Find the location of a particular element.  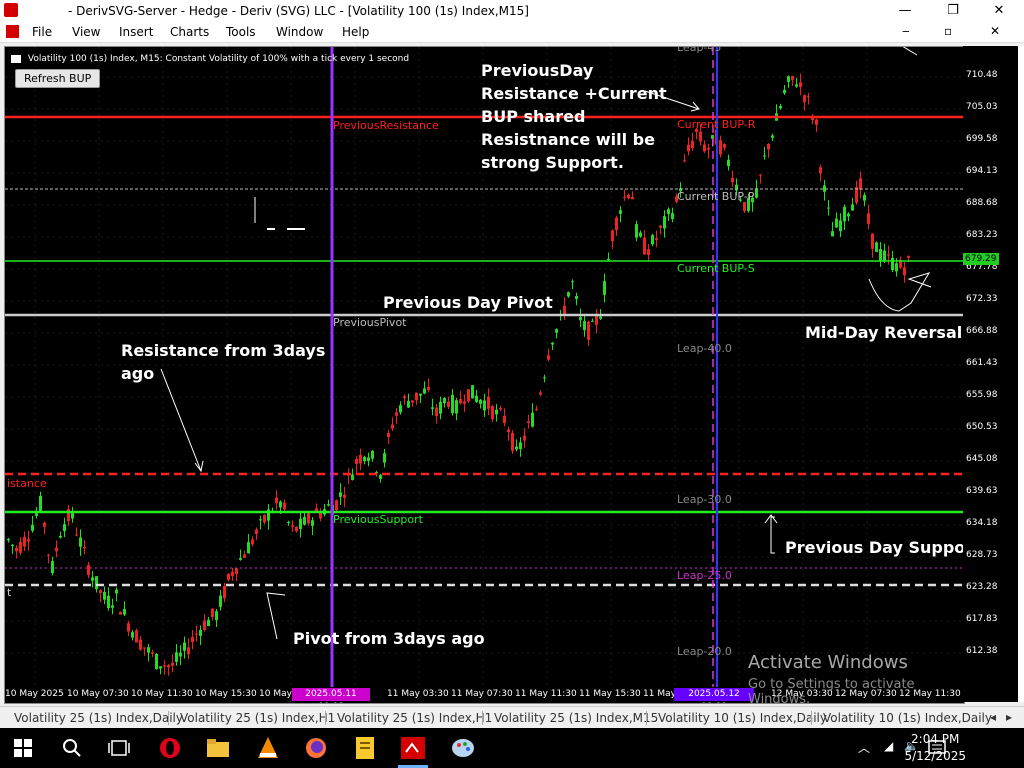

refresh-bup-button: Refresh BUP is located at coordinates (58, 78).